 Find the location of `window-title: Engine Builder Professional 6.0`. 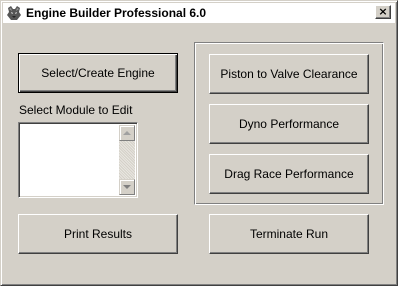

window-title: Engine Builder Professional 6.0 is located at coordinates (116, 13).